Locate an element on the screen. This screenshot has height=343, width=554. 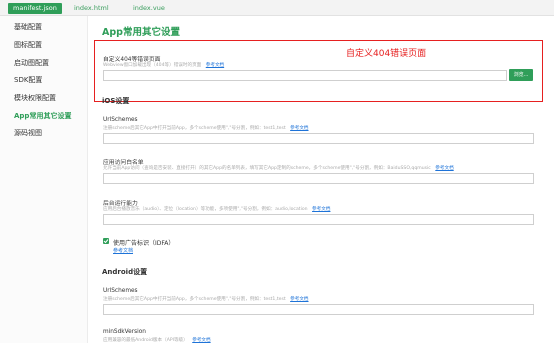
idfa-doc-link: 参考文档 is located at coordinates (123, 250).